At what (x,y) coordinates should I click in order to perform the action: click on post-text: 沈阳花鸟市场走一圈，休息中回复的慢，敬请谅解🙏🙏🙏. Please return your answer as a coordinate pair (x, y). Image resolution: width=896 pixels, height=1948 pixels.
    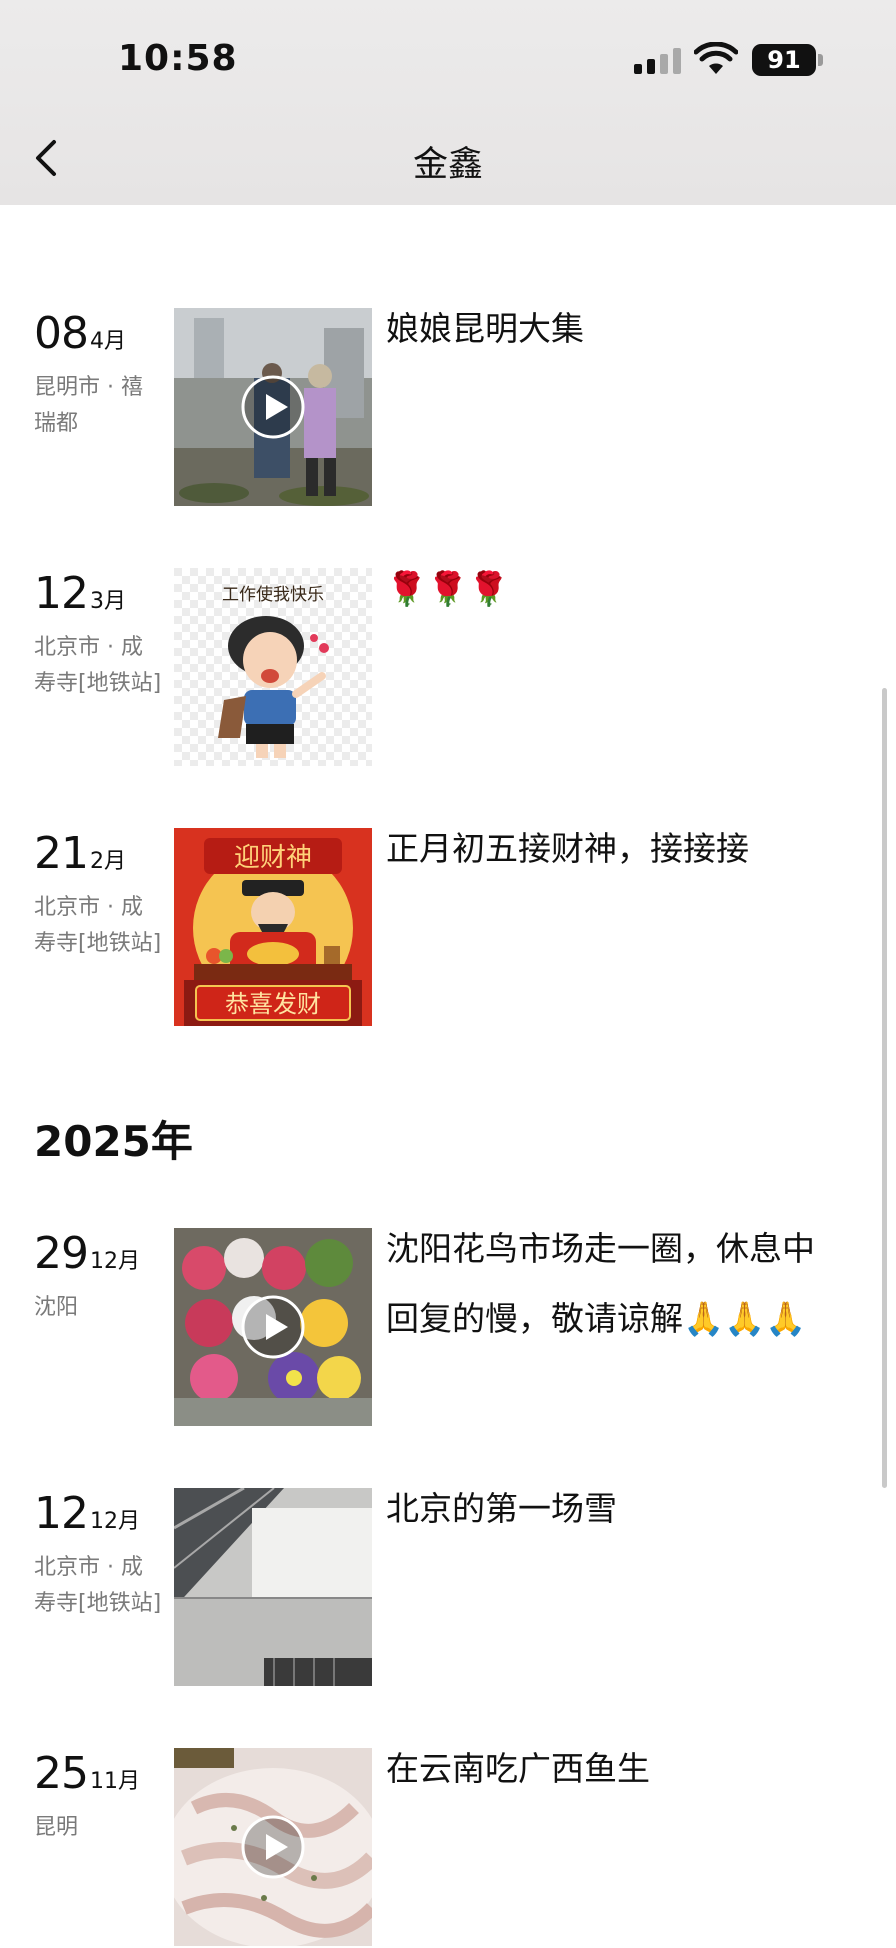
    Looking at the image, I should click on (600, 1283).